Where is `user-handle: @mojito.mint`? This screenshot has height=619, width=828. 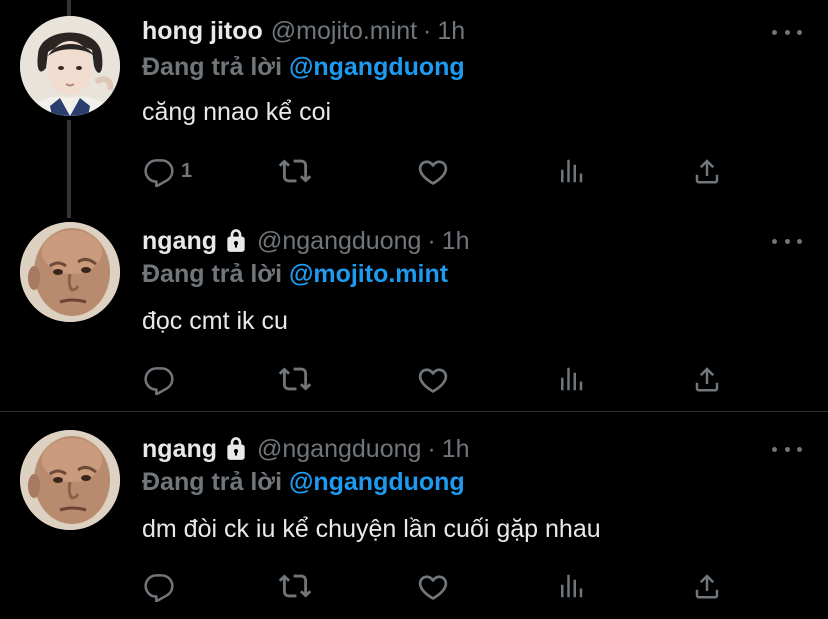 user-handle: @mojito.mint is located at coordinates (344, 31).